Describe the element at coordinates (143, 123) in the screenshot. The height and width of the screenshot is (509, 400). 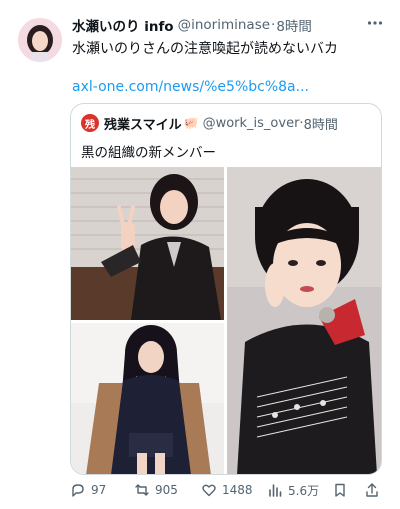
I see `quoted-author-name: 残業スマイル` at that location.